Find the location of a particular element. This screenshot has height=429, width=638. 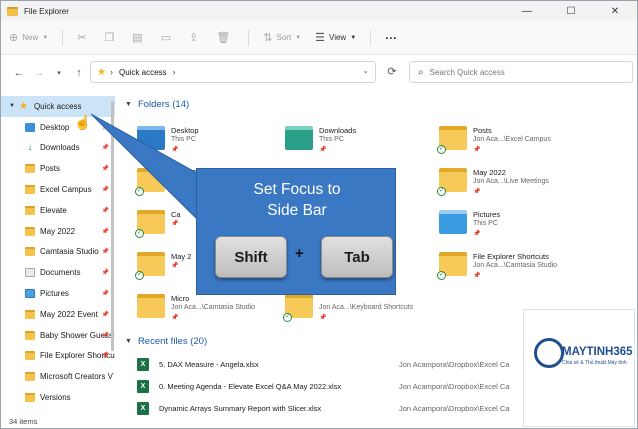

sidebar-scrollbar is located at coordinates (112, 226).